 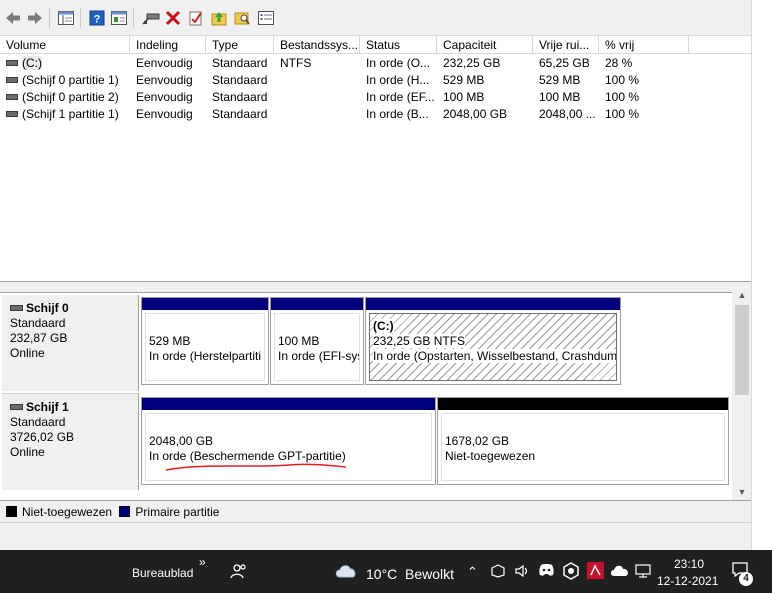 I want to click on forward-arrow-icon, so click(x=35, y=18).